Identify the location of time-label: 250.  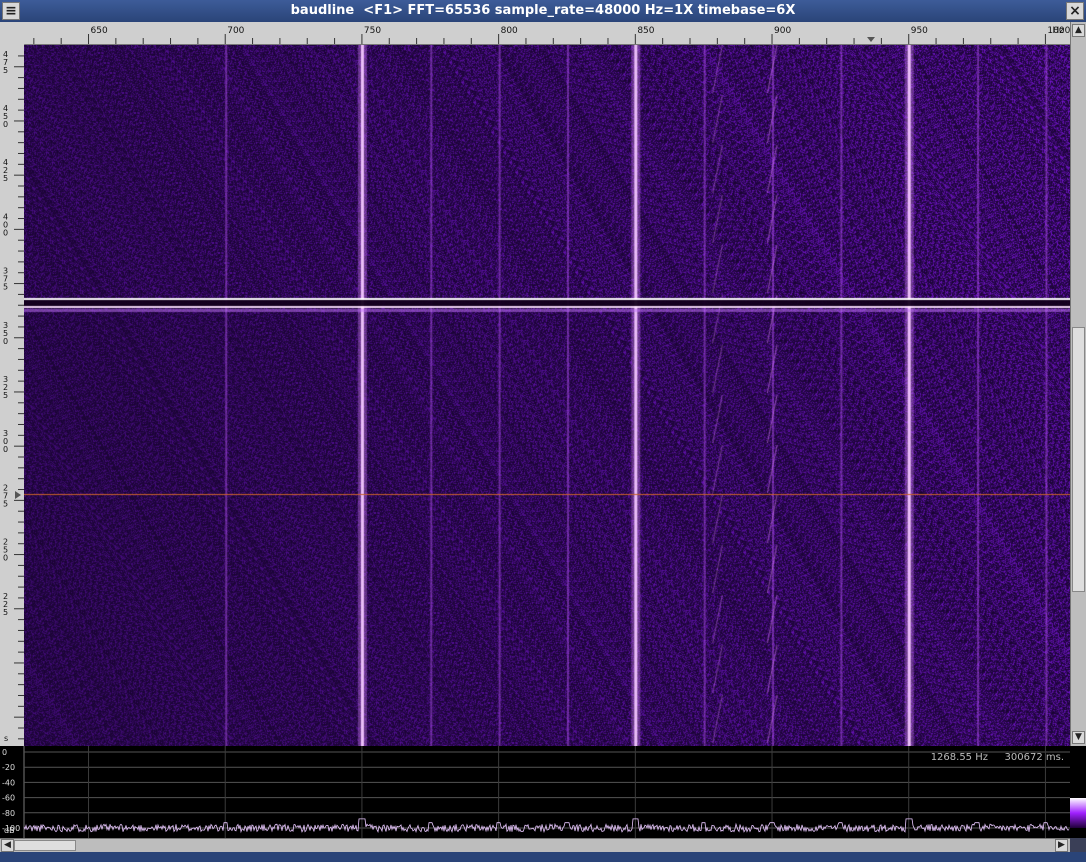
(5, 550).